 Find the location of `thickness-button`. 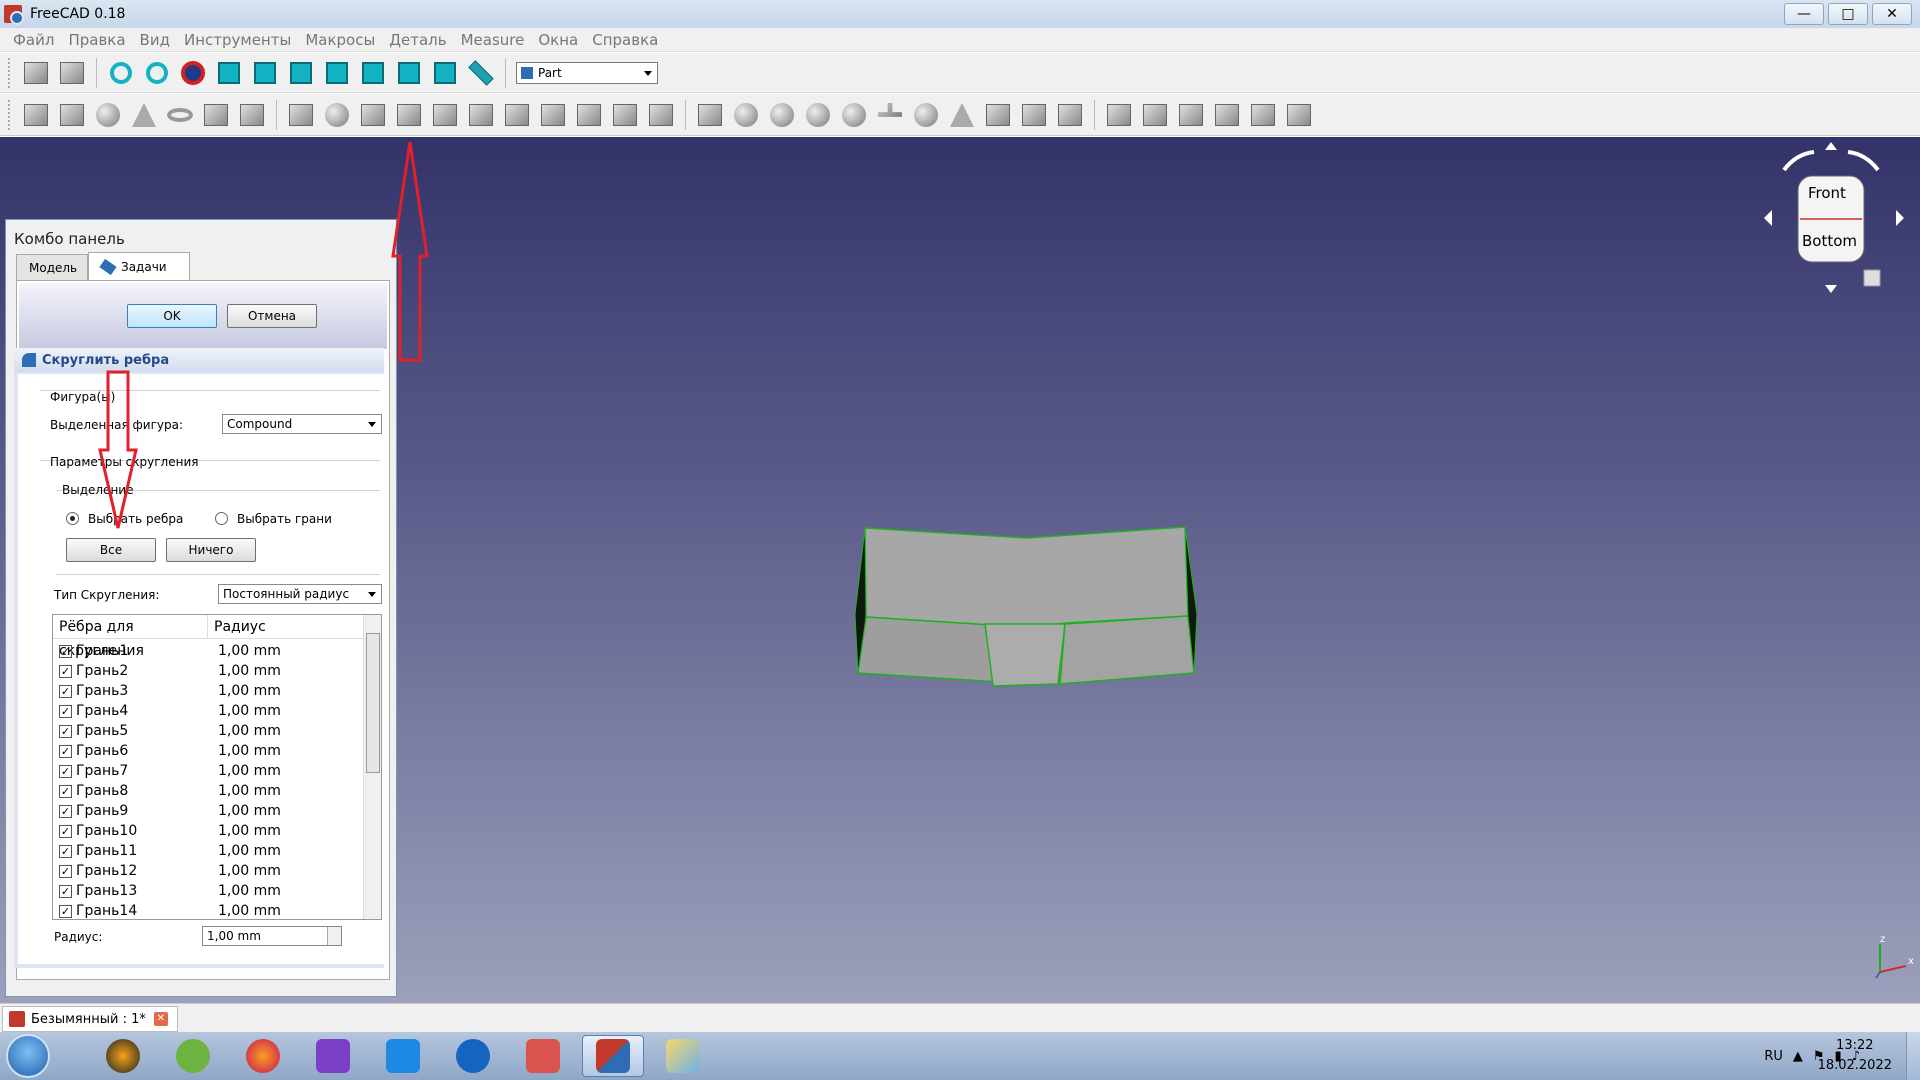

thickness-button is located at coordinates (661, 115).